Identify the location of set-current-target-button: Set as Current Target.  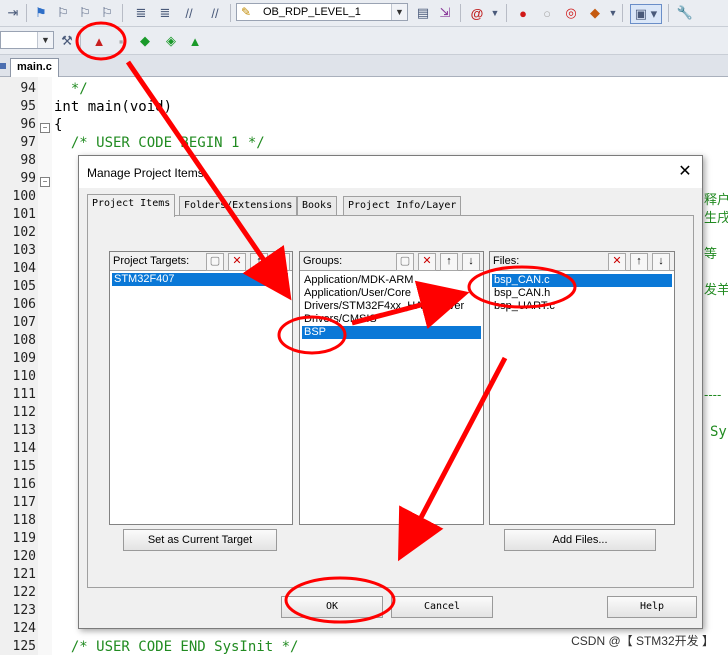
(200, 540).